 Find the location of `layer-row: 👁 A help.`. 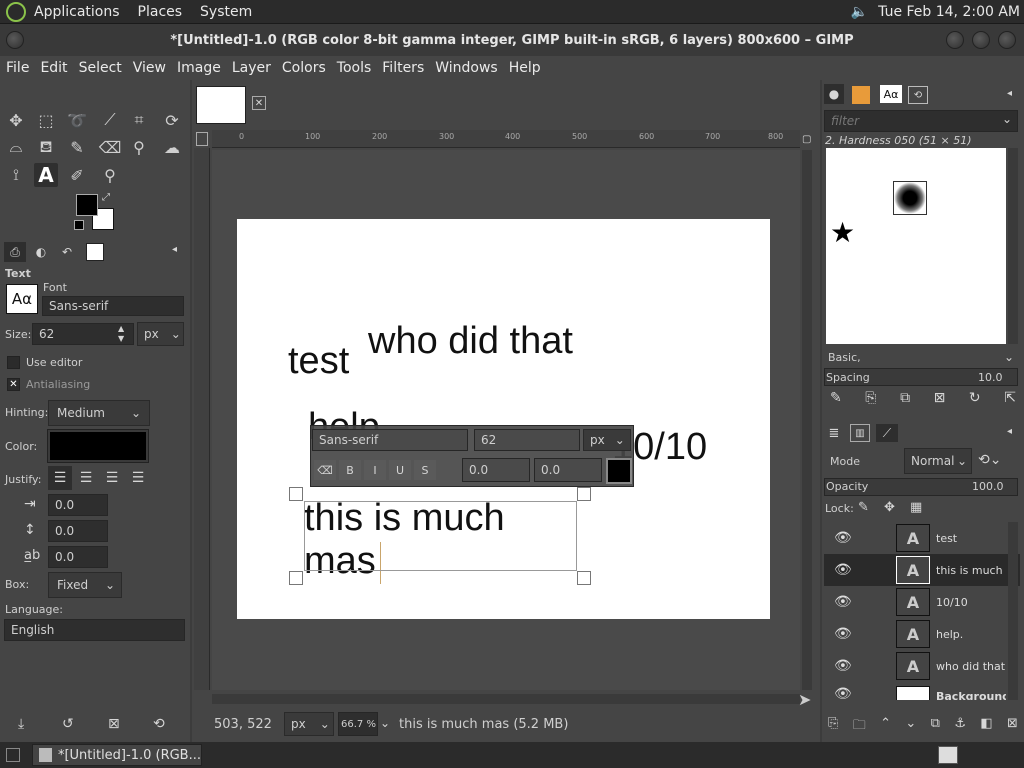

layer-row: 👁 A help. is located at coordinates (922, 634).